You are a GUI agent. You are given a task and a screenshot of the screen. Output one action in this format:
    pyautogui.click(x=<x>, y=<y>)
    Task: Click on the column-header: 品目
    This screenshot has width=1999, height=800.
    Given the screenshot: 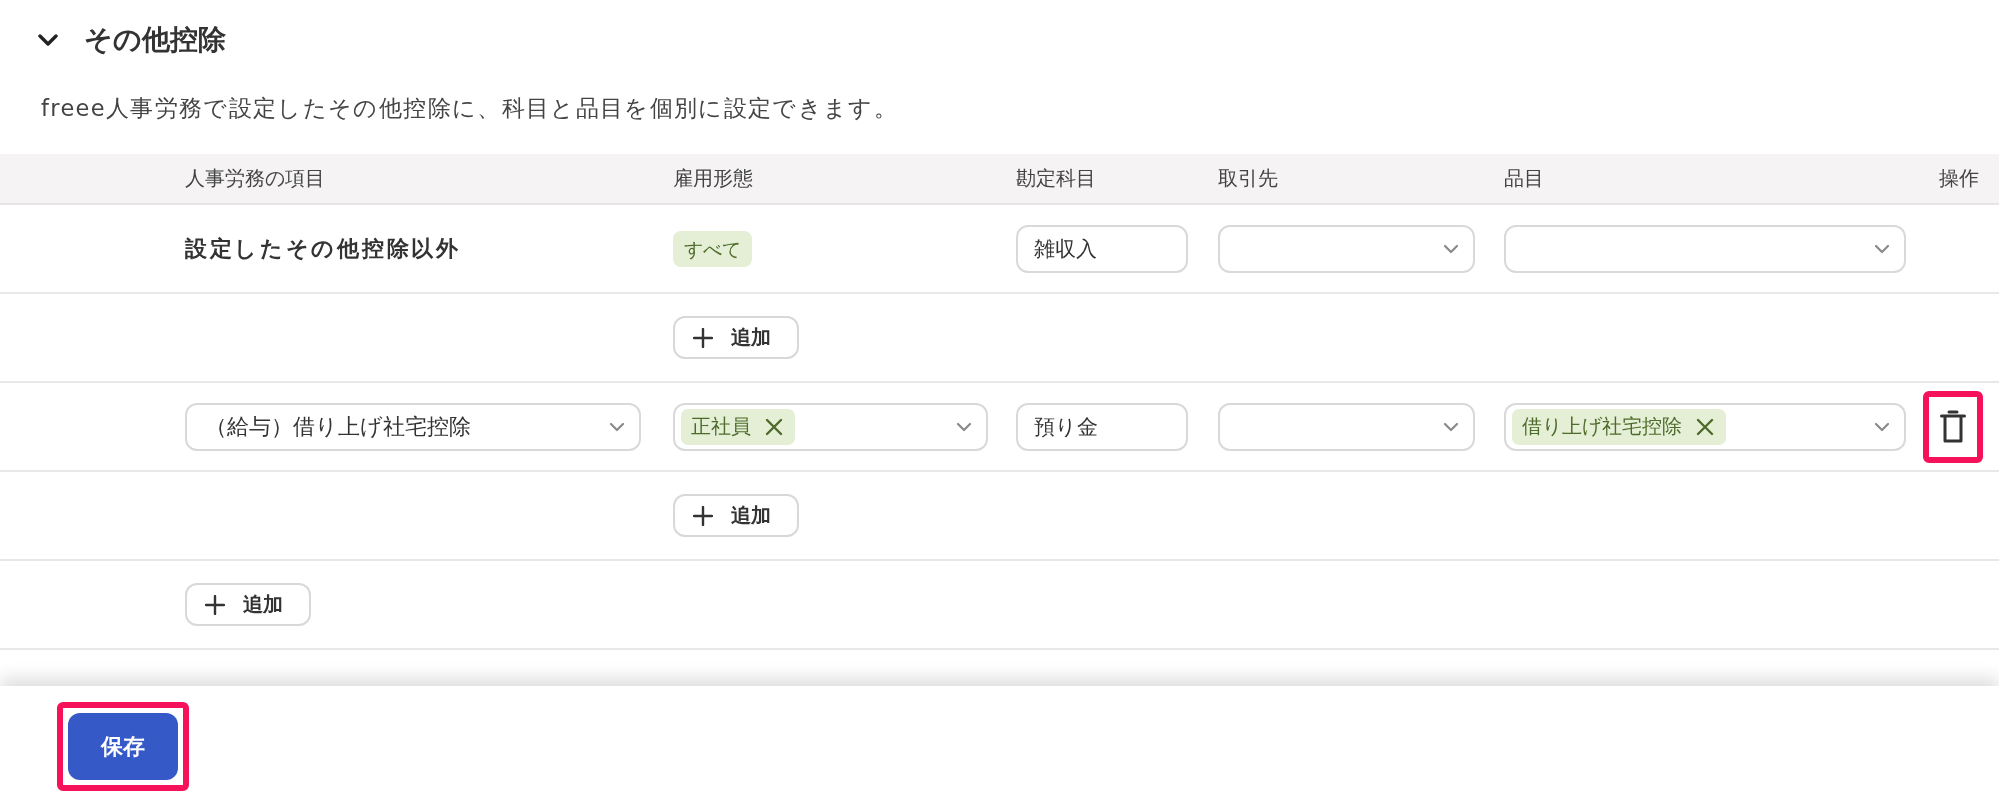 What is the action you would take?
    pyautogui.click(x=1524, y=178)
    